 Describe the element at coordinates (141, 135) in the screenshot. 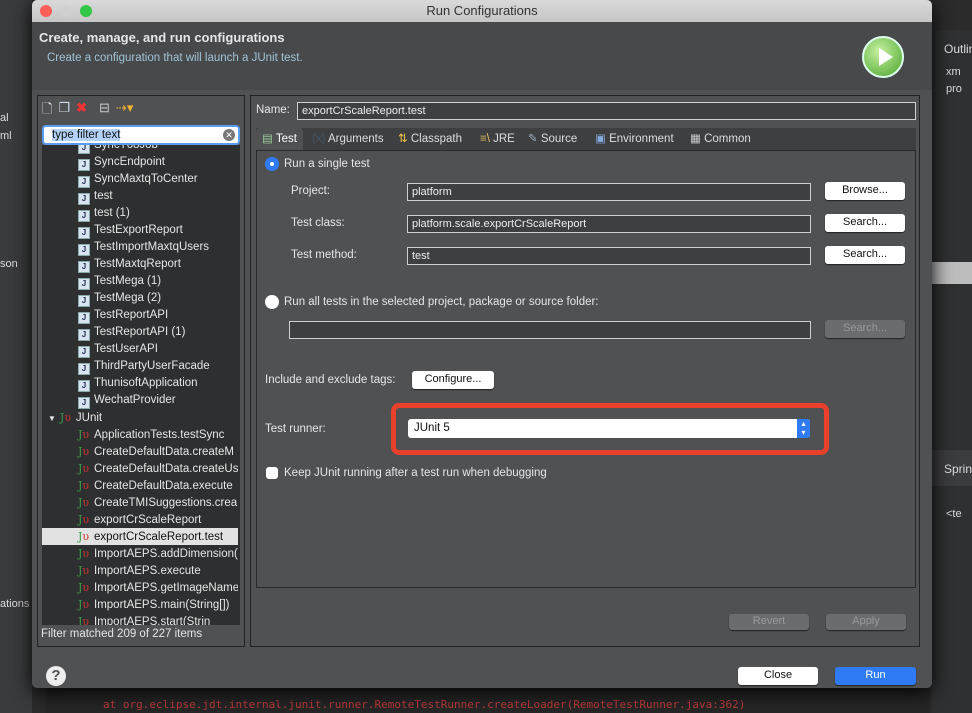

I see `filter-input: type filter text ✕` at that location.